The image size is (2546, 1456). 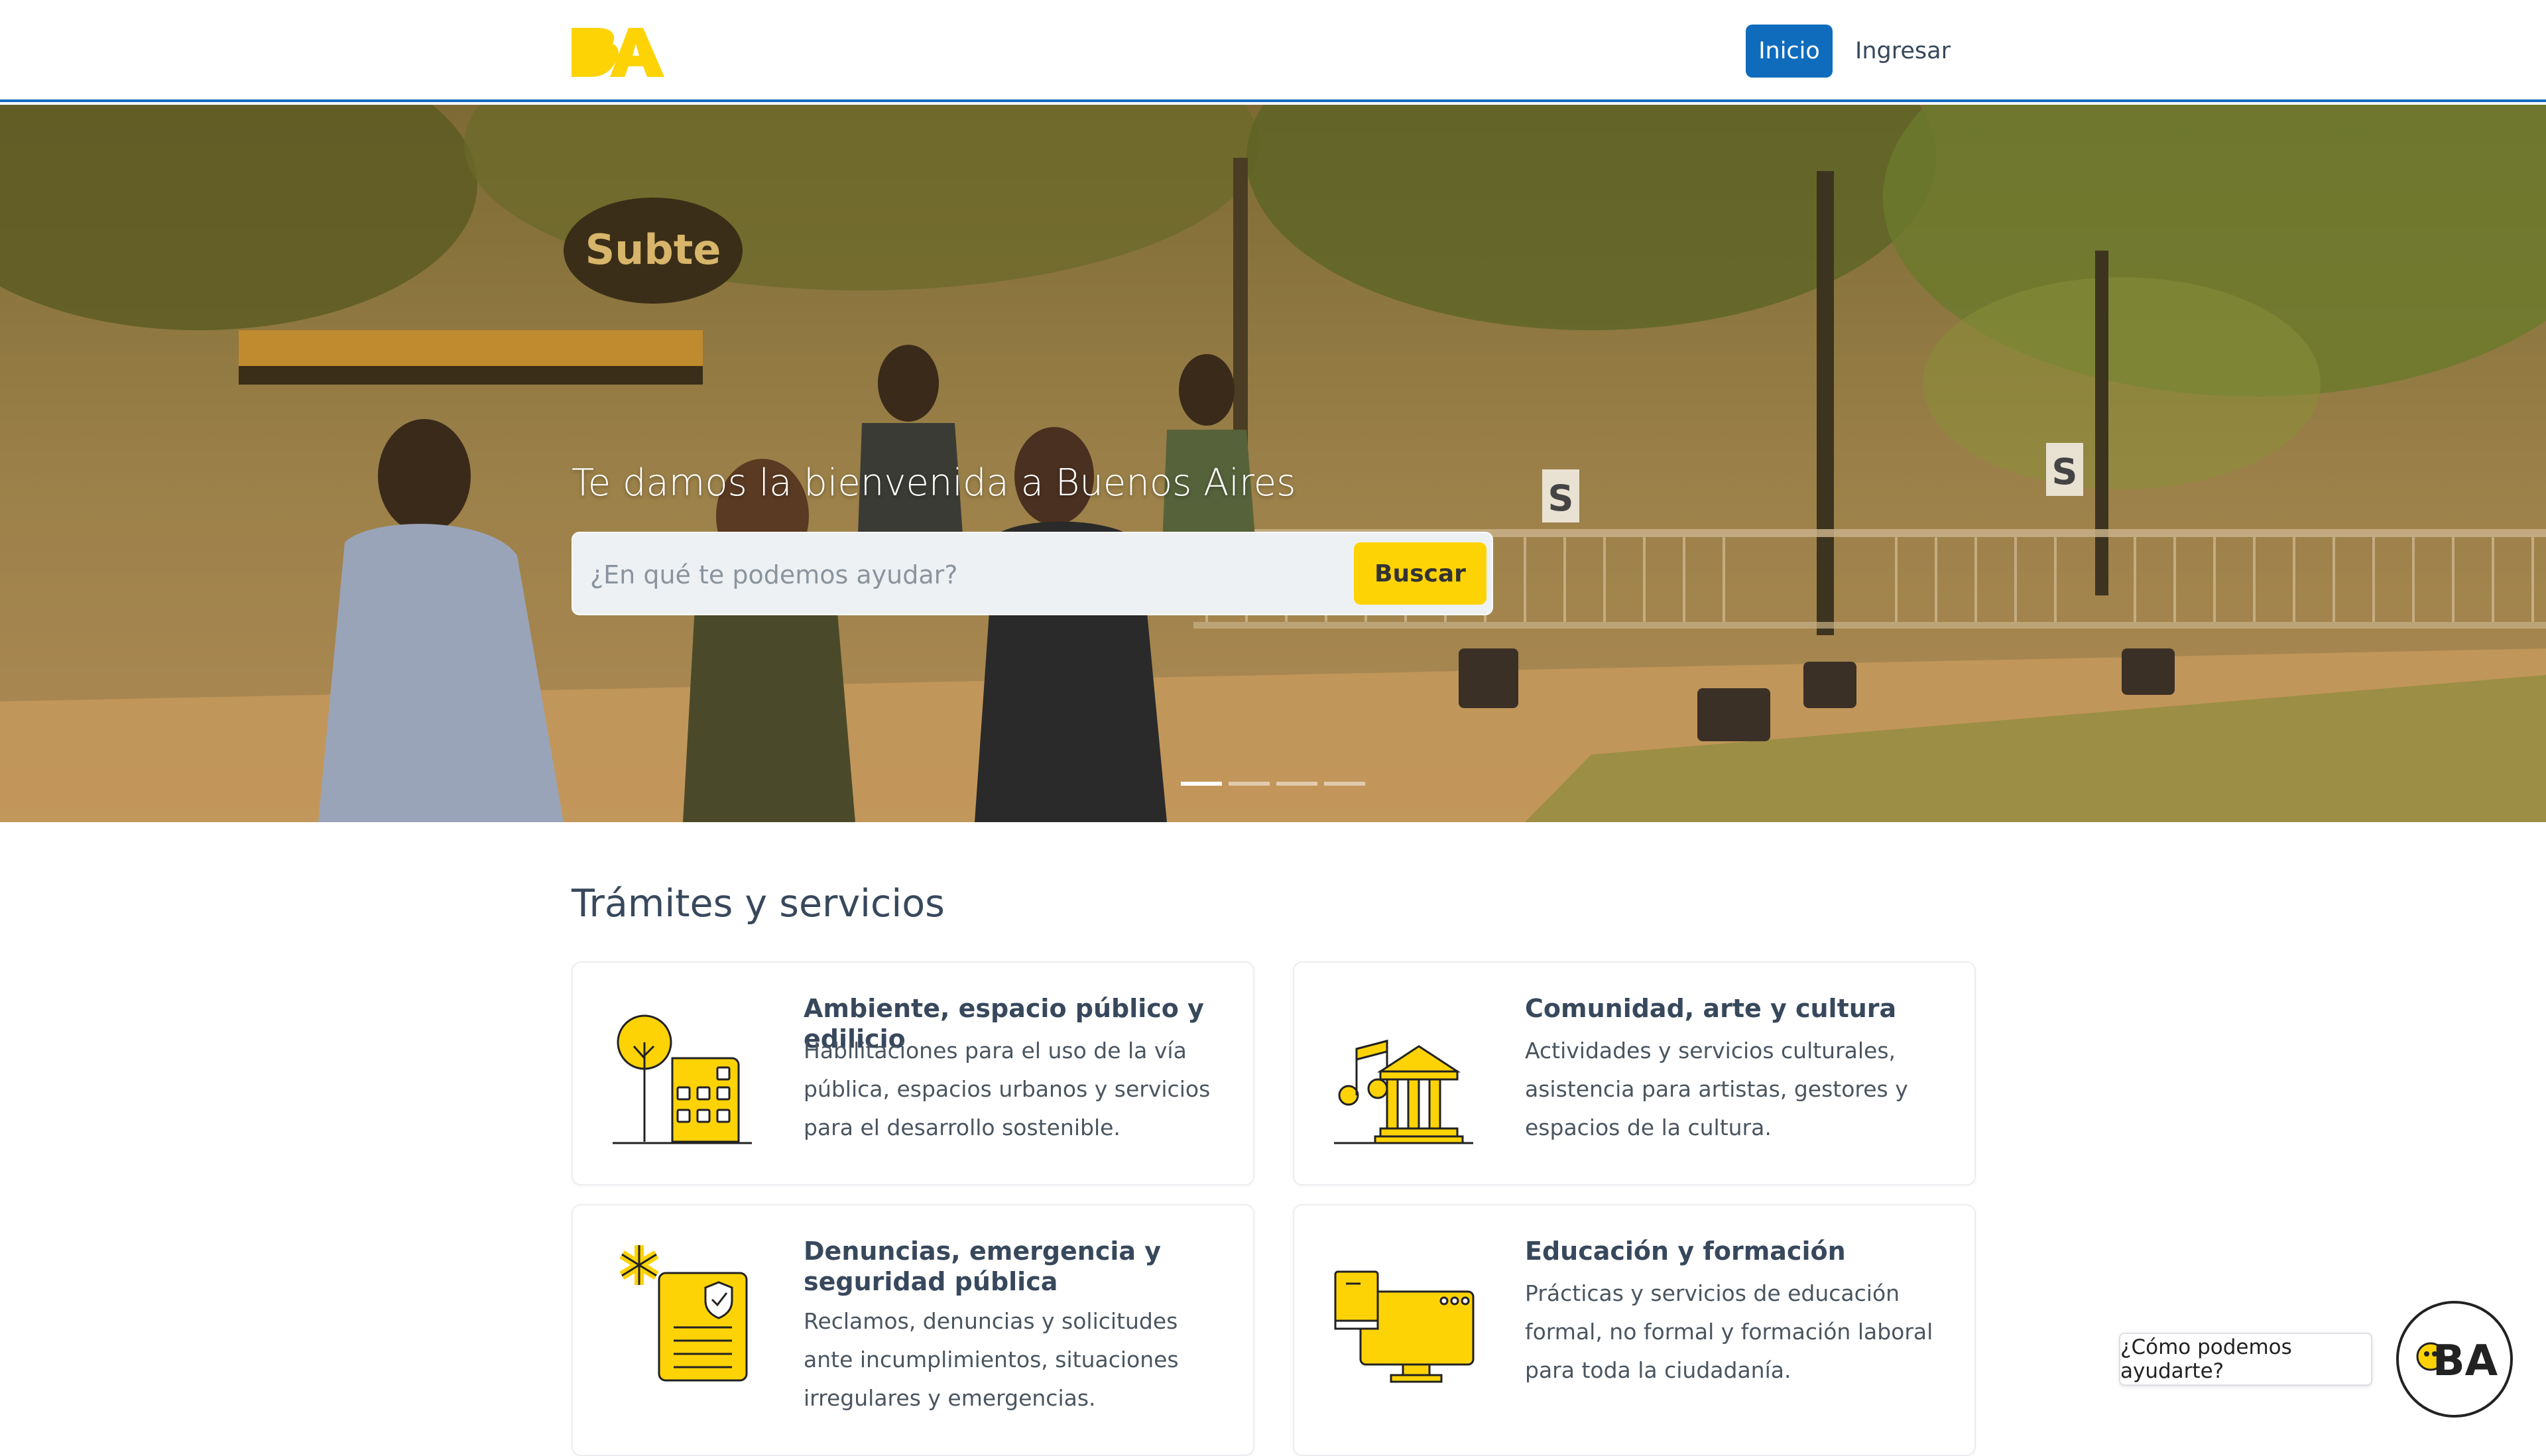 I want to click on card-title: Comunidad, arte y cultura, so click(x=1711, y=1008).